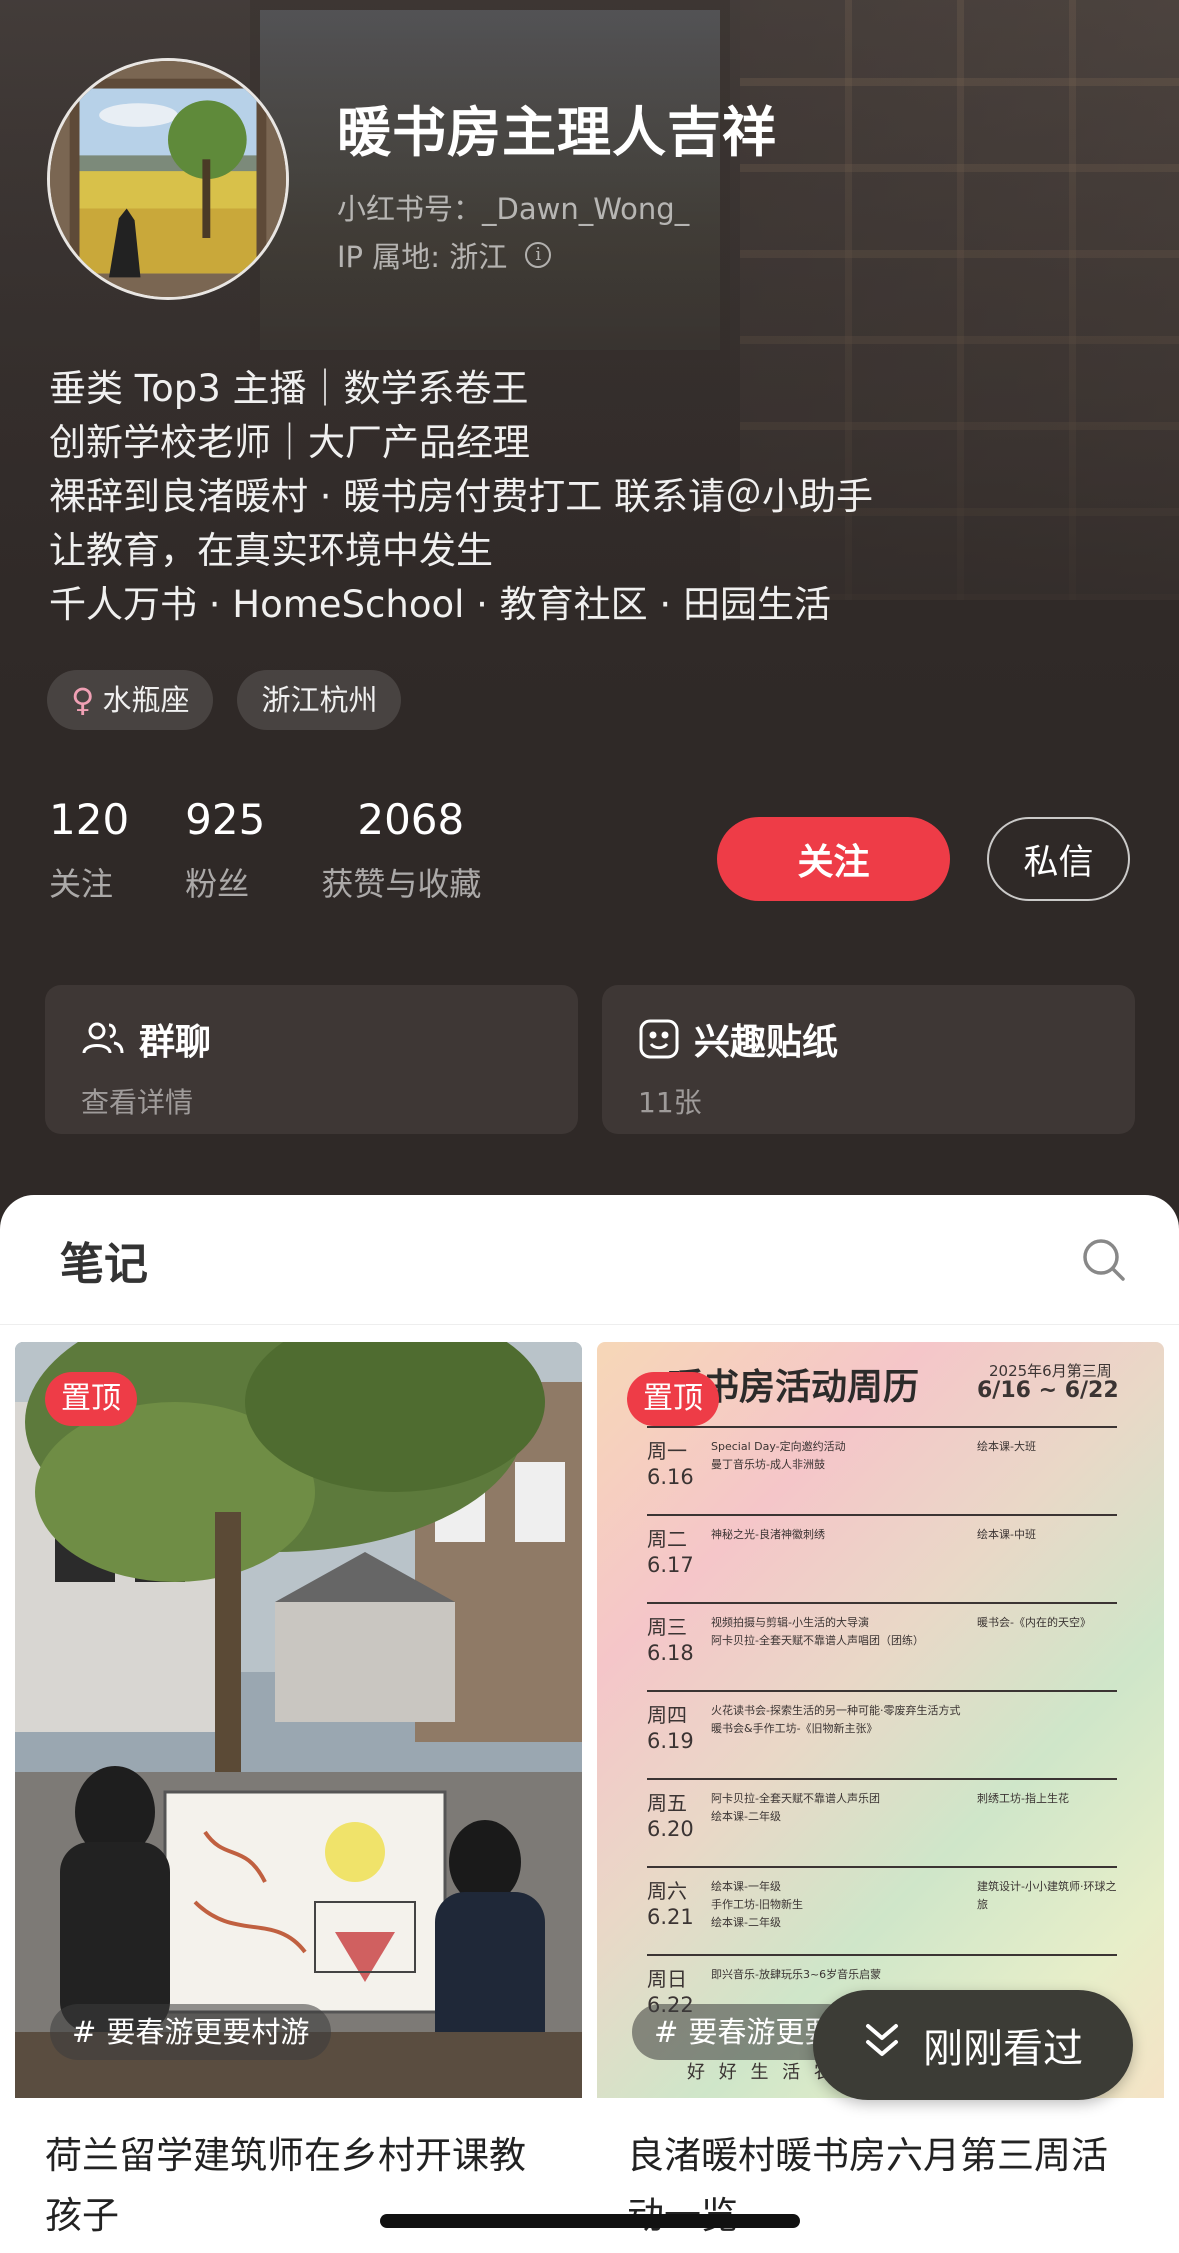  Describe the element at coordinates (768, 1464) in the screenshot. I see `poster-item: 曼丁音乐坊-成人非洲鼓` at that location.